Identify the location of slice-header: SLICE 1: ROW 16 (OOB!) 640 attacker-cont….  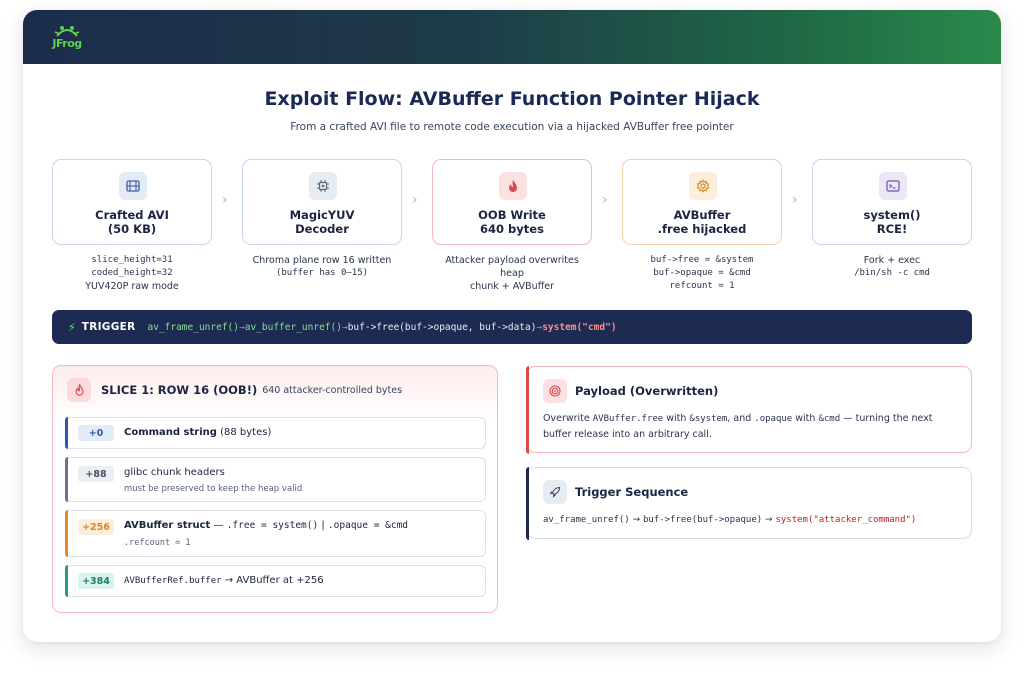
(234, 390).